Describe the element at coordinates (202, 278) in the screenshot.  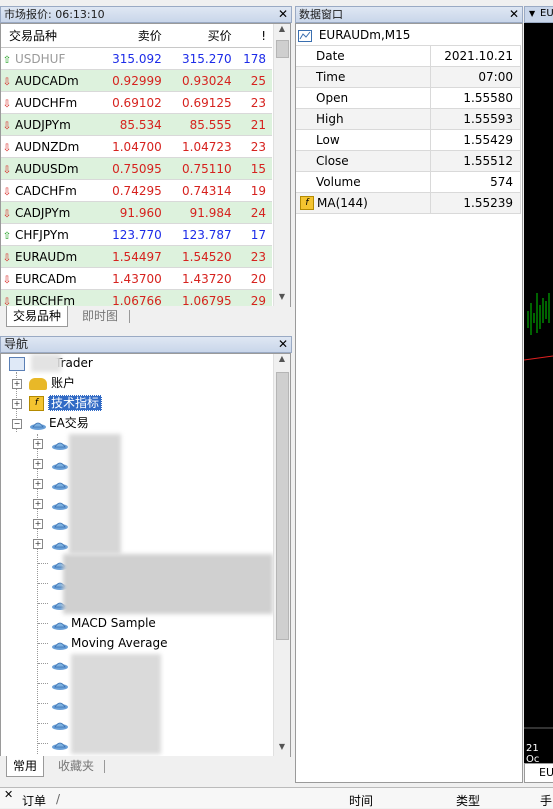
I see `ask-cell: 1.43720` at that location.